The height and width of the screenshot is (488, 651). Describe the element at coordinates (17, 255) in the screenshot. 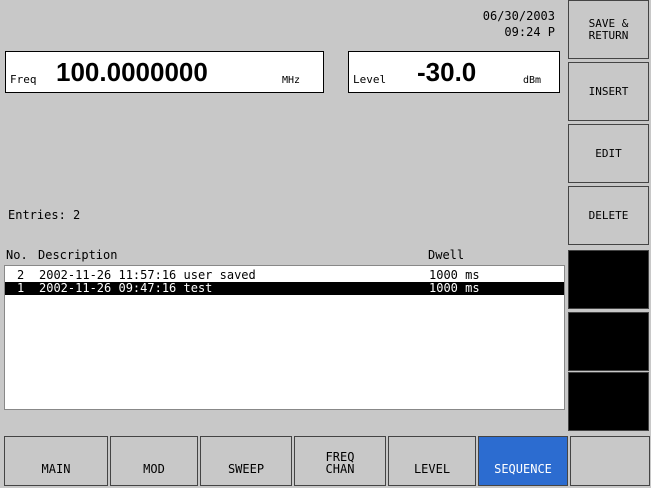

I see `column-header-no: No.` at that location.